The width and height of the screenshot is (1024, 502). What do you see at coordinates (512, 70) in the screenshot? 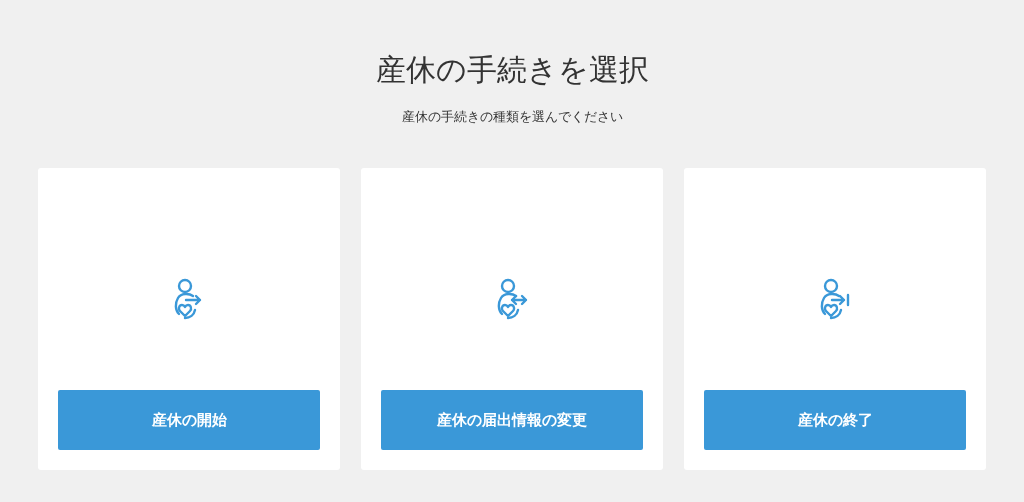
I see `page-title: 産休の手続きを選択` at bounding box center [512, 70].